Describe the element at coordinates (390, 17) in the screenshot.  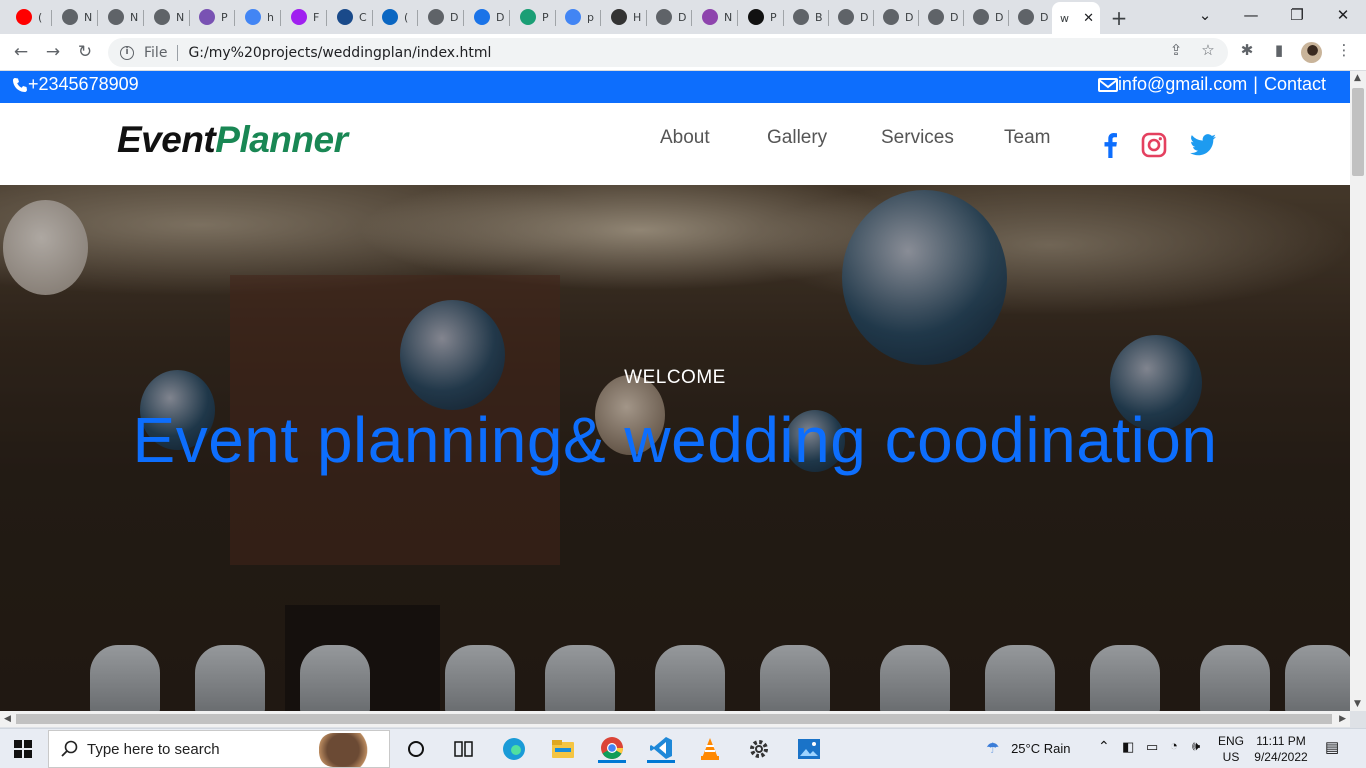
I see `linkedin-icon` at that location.